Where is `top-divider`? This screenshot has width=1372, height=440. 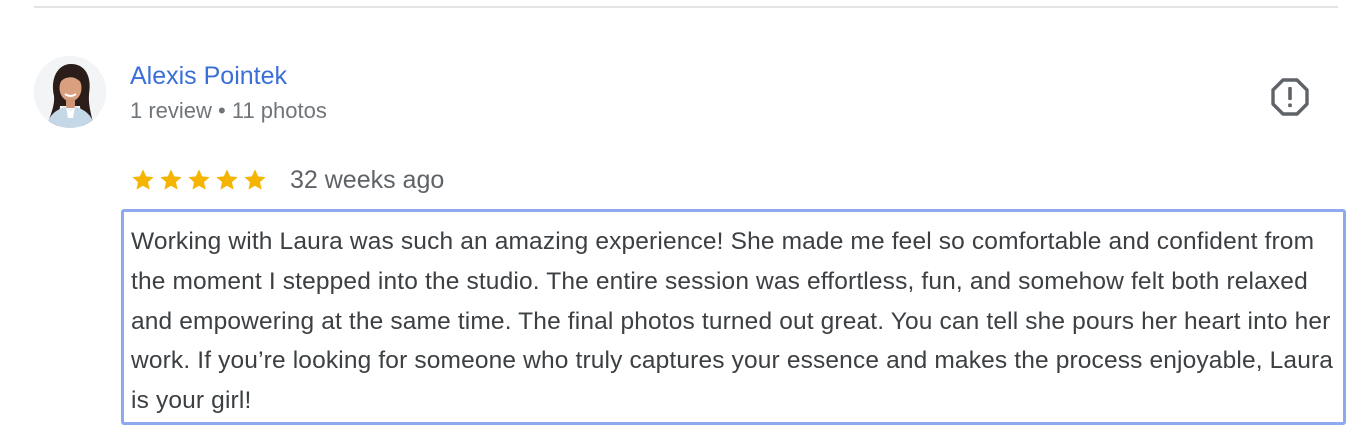
top-divider is located at coordinates (686, 7).